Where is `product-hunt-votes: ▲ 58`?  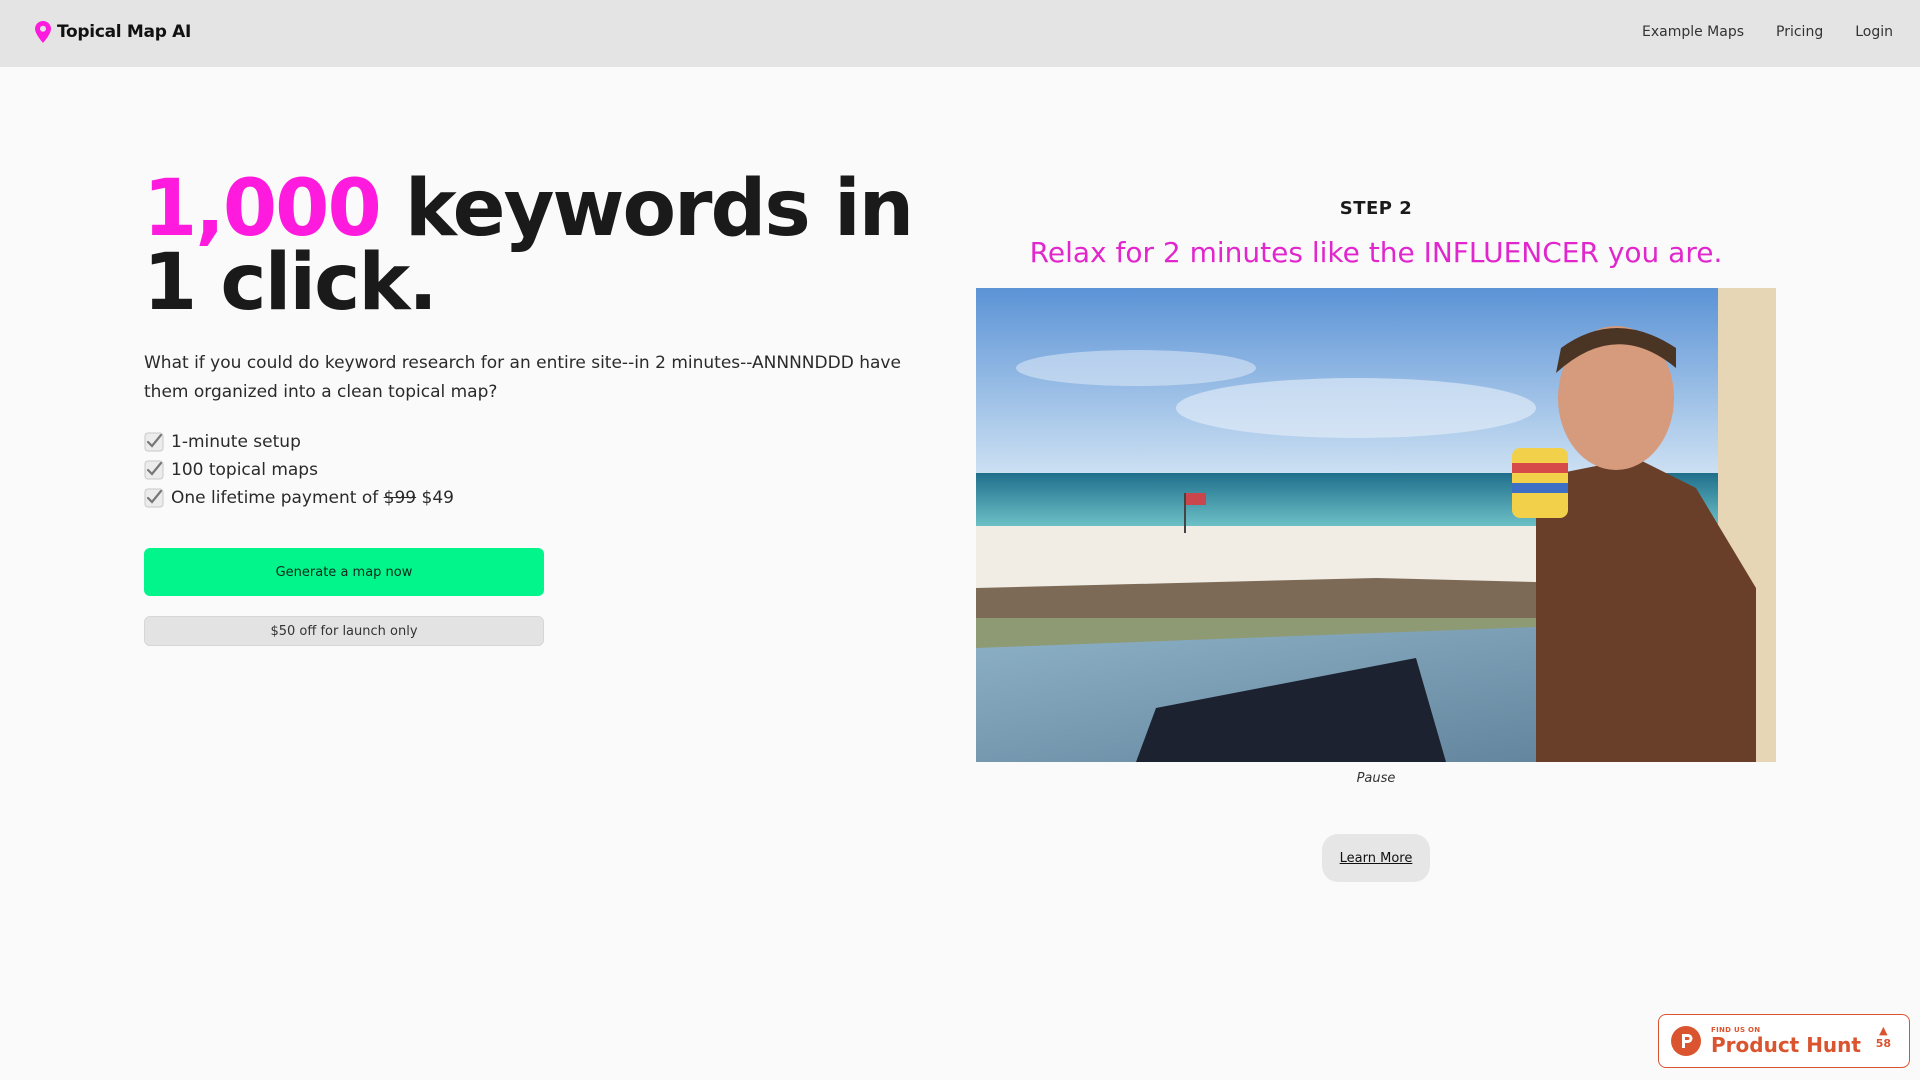
product-hunt-votes: ▲ 58 is located at coordinates (1883, 1038).